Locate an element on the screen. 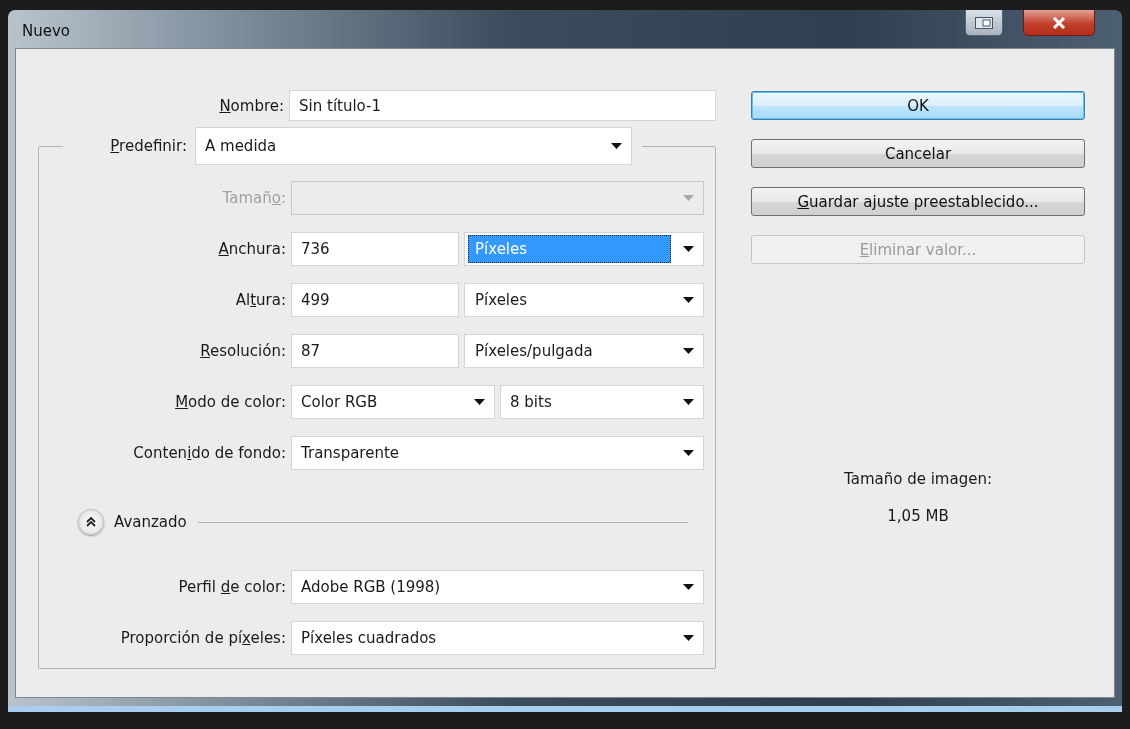  dropdown: Píxeles/pulgada is located at coordinates (584, 351).